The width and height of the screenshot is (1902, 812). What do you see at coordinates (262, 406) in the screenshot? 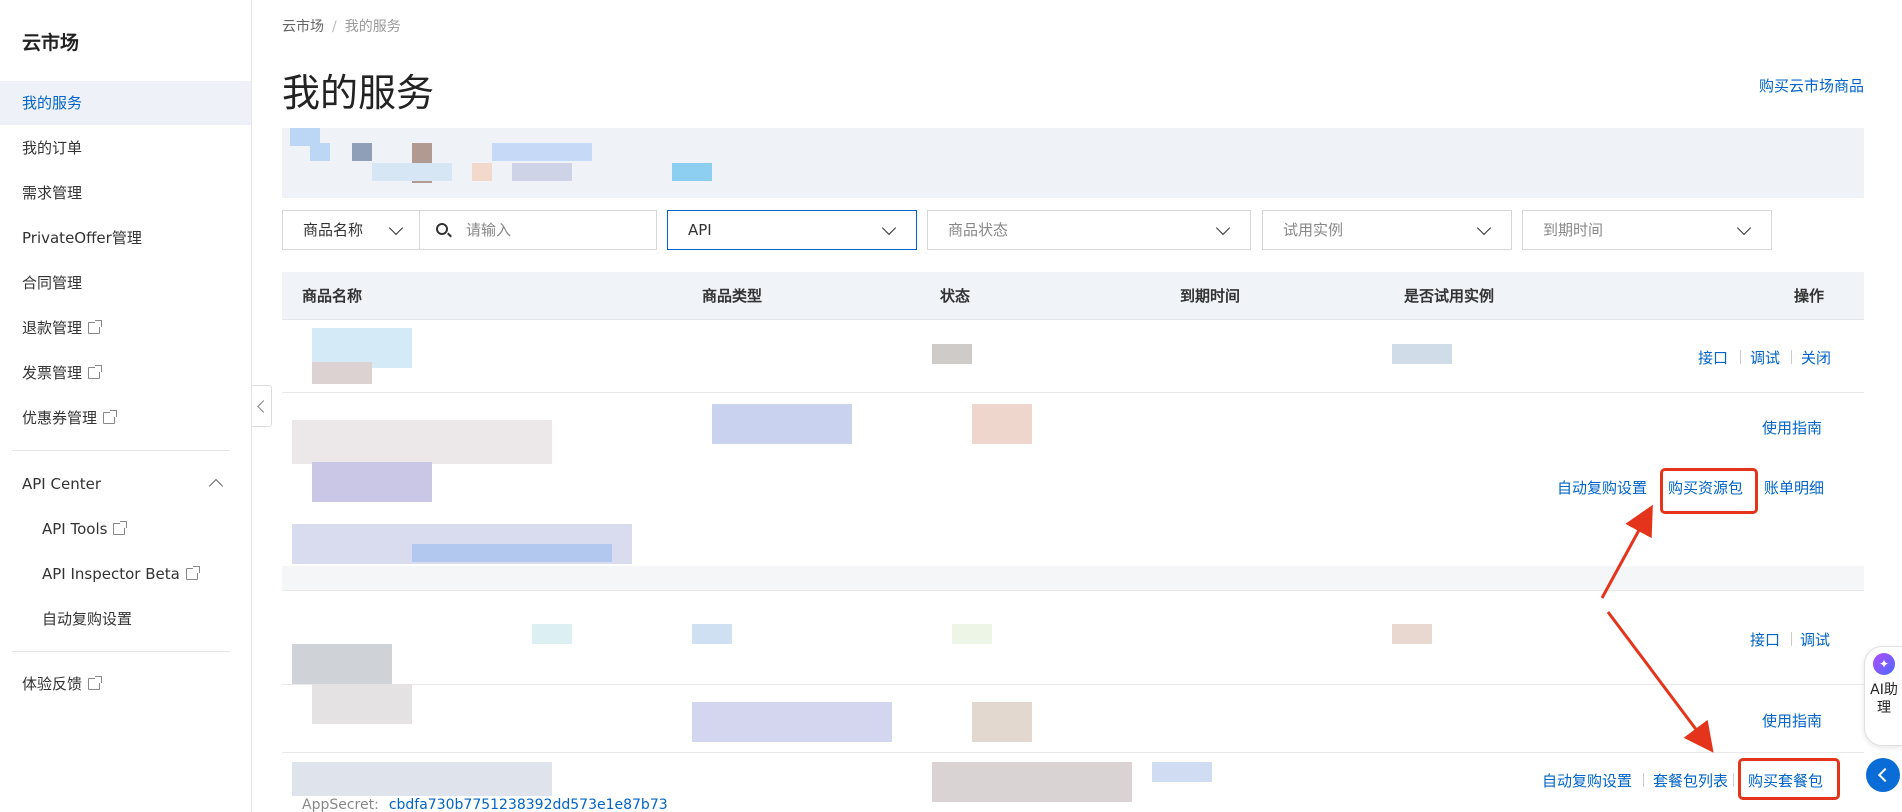
I see `sidebar-collapse-handle` at bounding box center [262, 406].